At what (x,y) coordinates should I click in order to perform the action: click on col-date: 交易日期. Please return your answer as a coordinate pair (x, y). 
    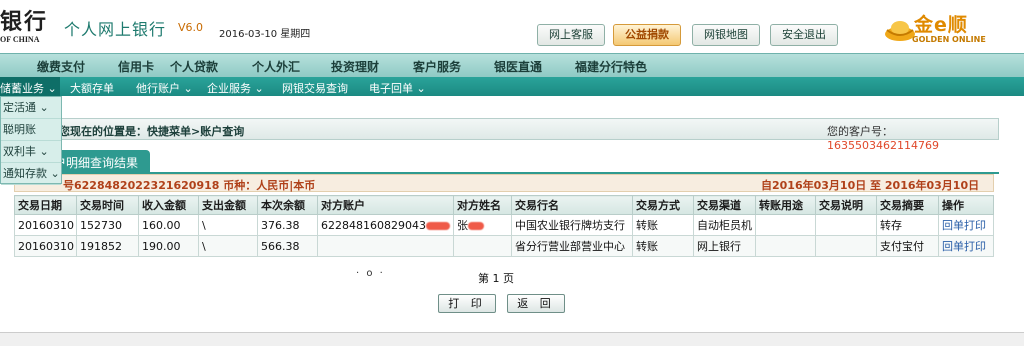
    Looking at the image, I should click on (45, 205).